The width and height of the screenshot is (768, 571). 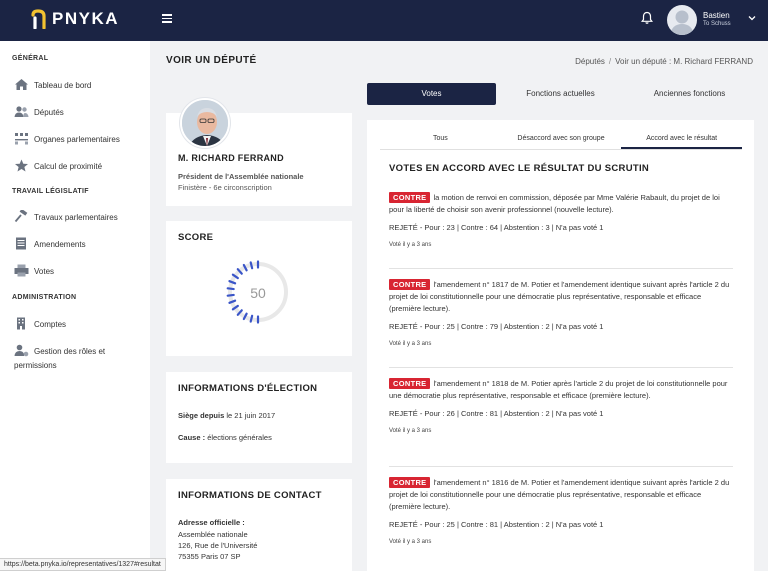 I want to click on chevron-down-icon, so click(x=752, y=18).